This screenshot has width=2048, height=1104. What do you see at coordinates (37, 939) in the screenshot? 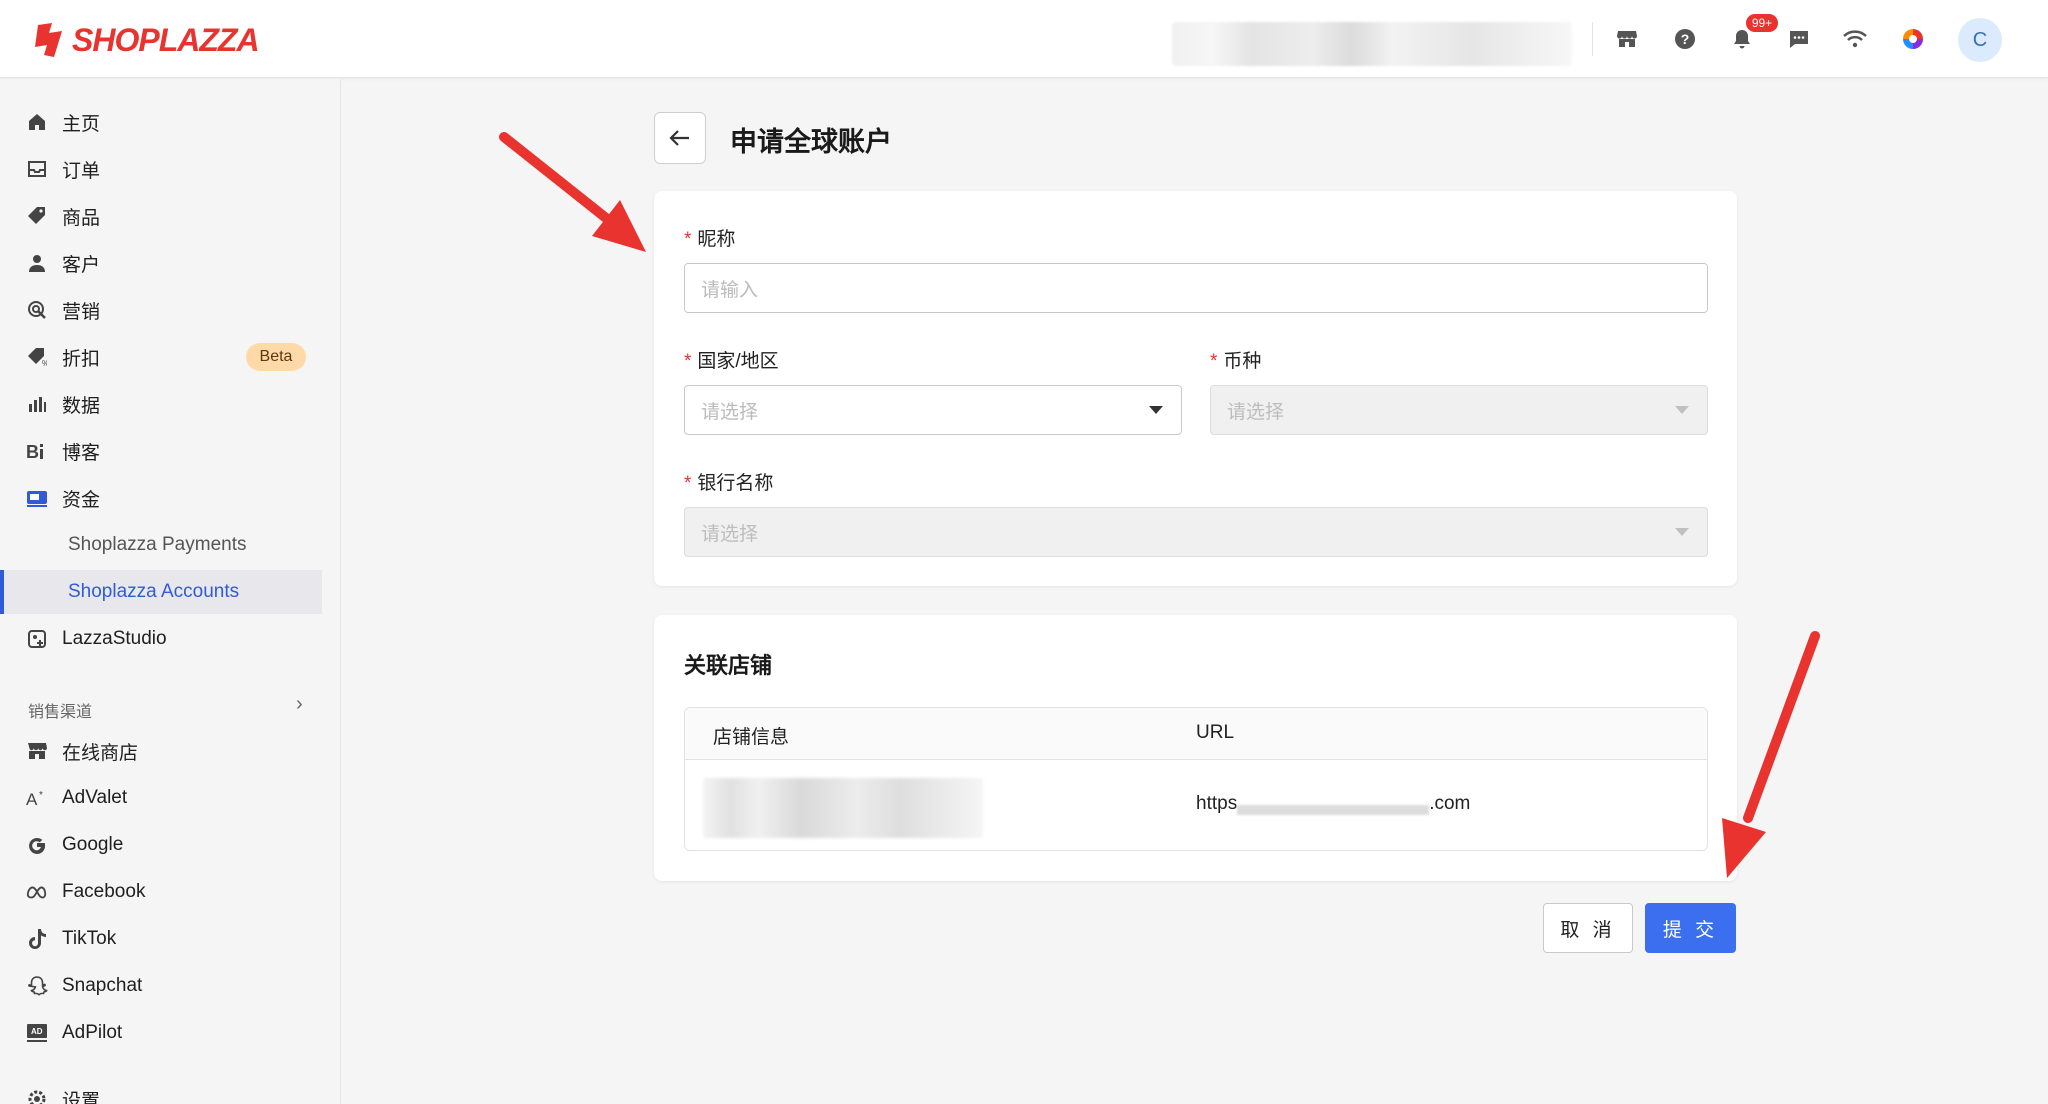
I see `tiktok-icon` at bounding box center [37, 939].